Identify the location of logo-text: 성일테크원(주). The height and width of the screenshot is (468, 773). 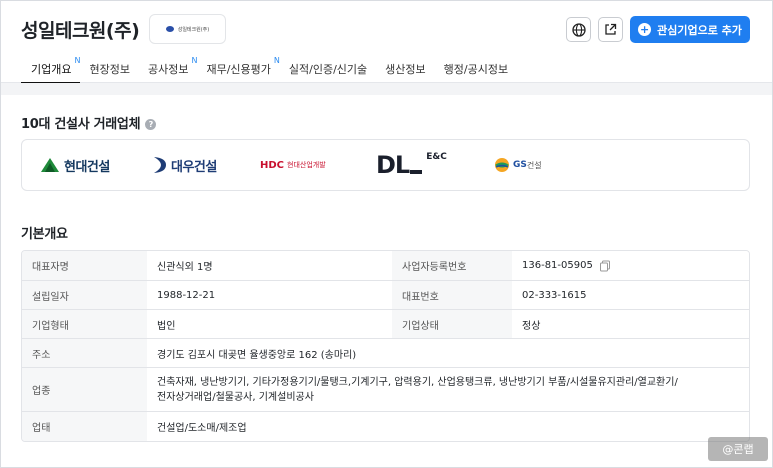
(193, 29).